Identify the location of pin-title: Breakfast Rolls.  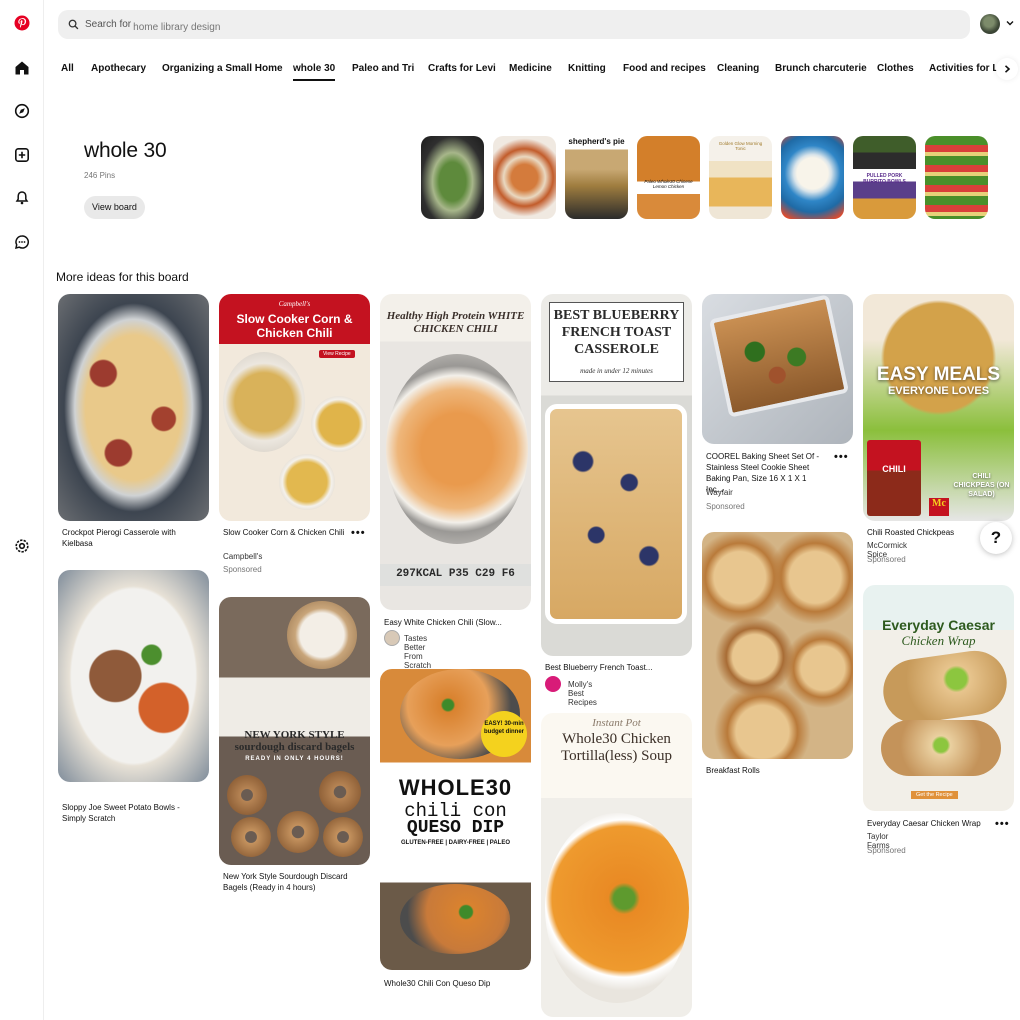
(771, 770).